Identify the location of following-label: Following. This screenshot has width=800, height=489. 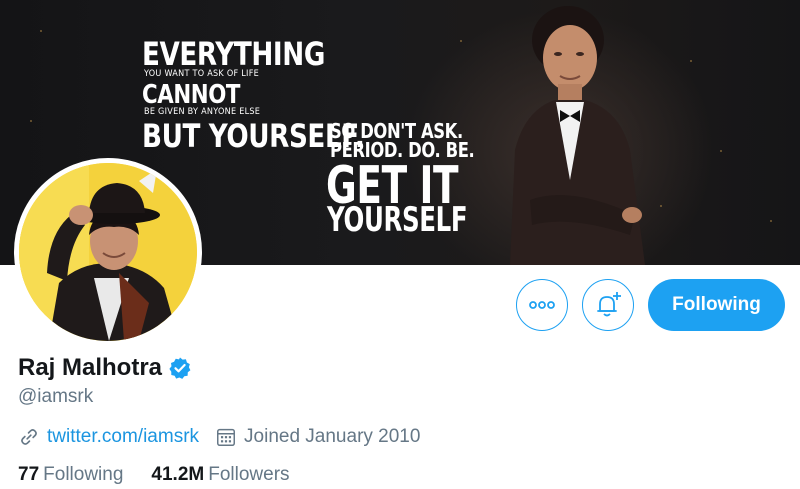
(83, 474).